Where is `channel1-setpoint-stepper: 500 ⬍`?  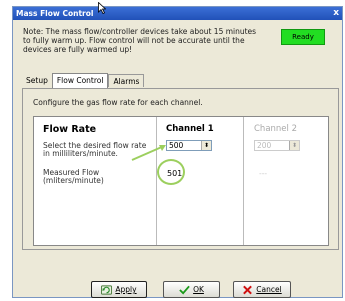
channel1-setpoint-stepper: 500 ⬍ is located at coordinates (189, 145).